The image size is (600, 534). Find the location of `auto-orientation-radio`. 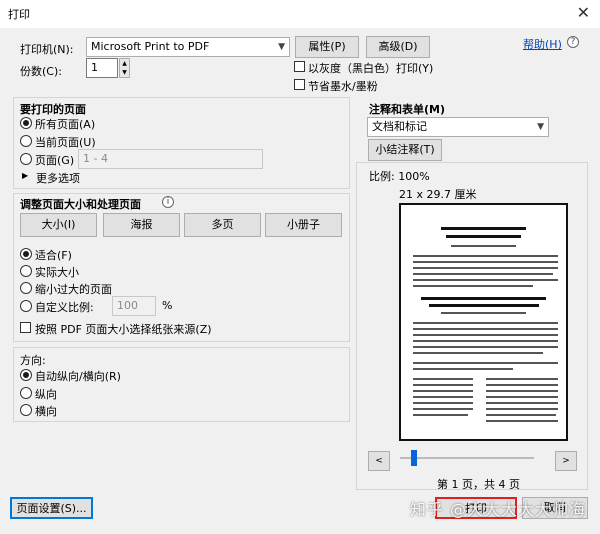

auto-orientation-radio is located at coordinates (26, 375).